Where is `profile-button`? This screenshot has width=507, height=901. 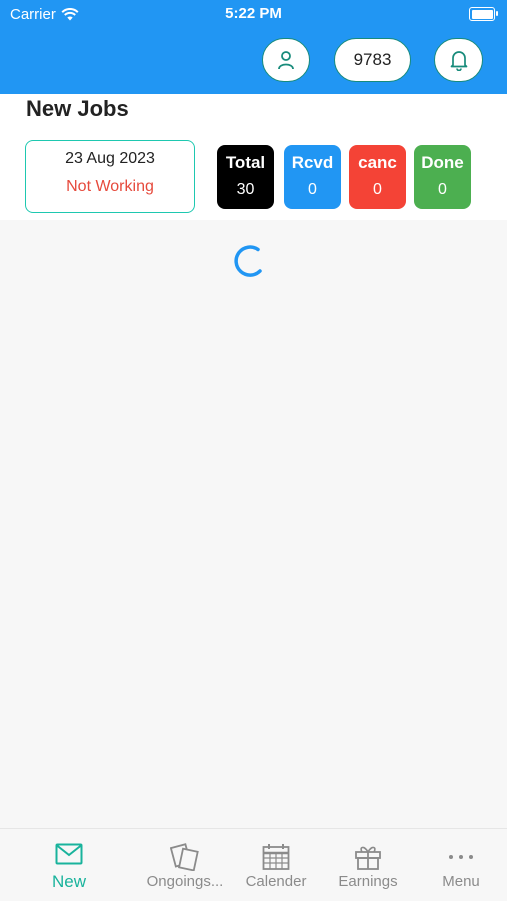
profile-button is located at coordinates (286, 60).